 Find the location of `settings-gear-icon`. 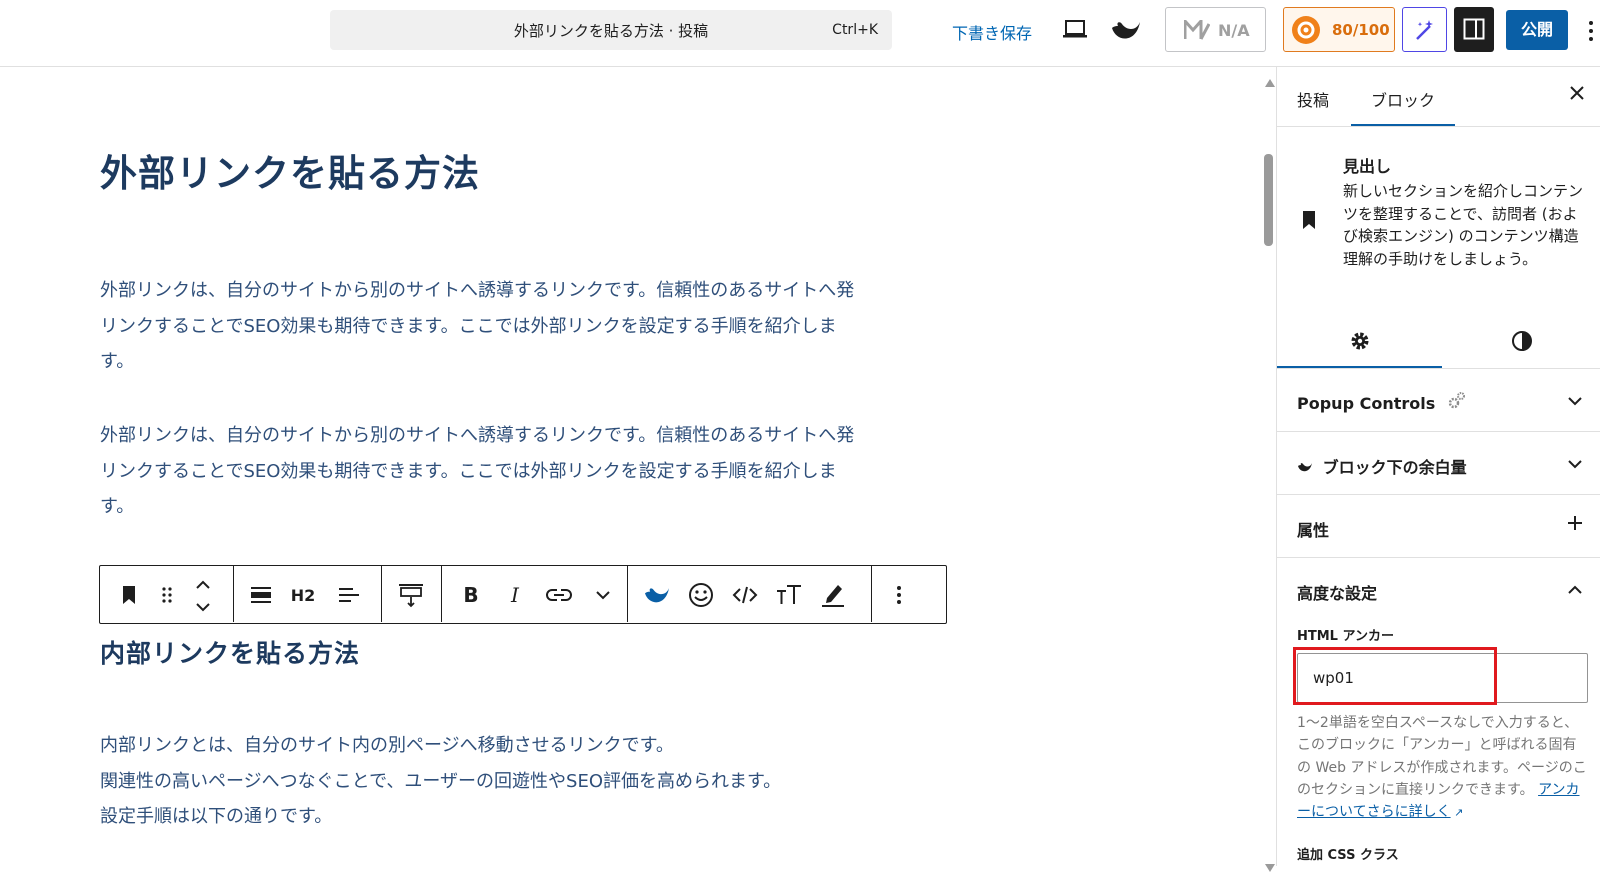

settings-gear-icon is located at coordinates (1360, 343).